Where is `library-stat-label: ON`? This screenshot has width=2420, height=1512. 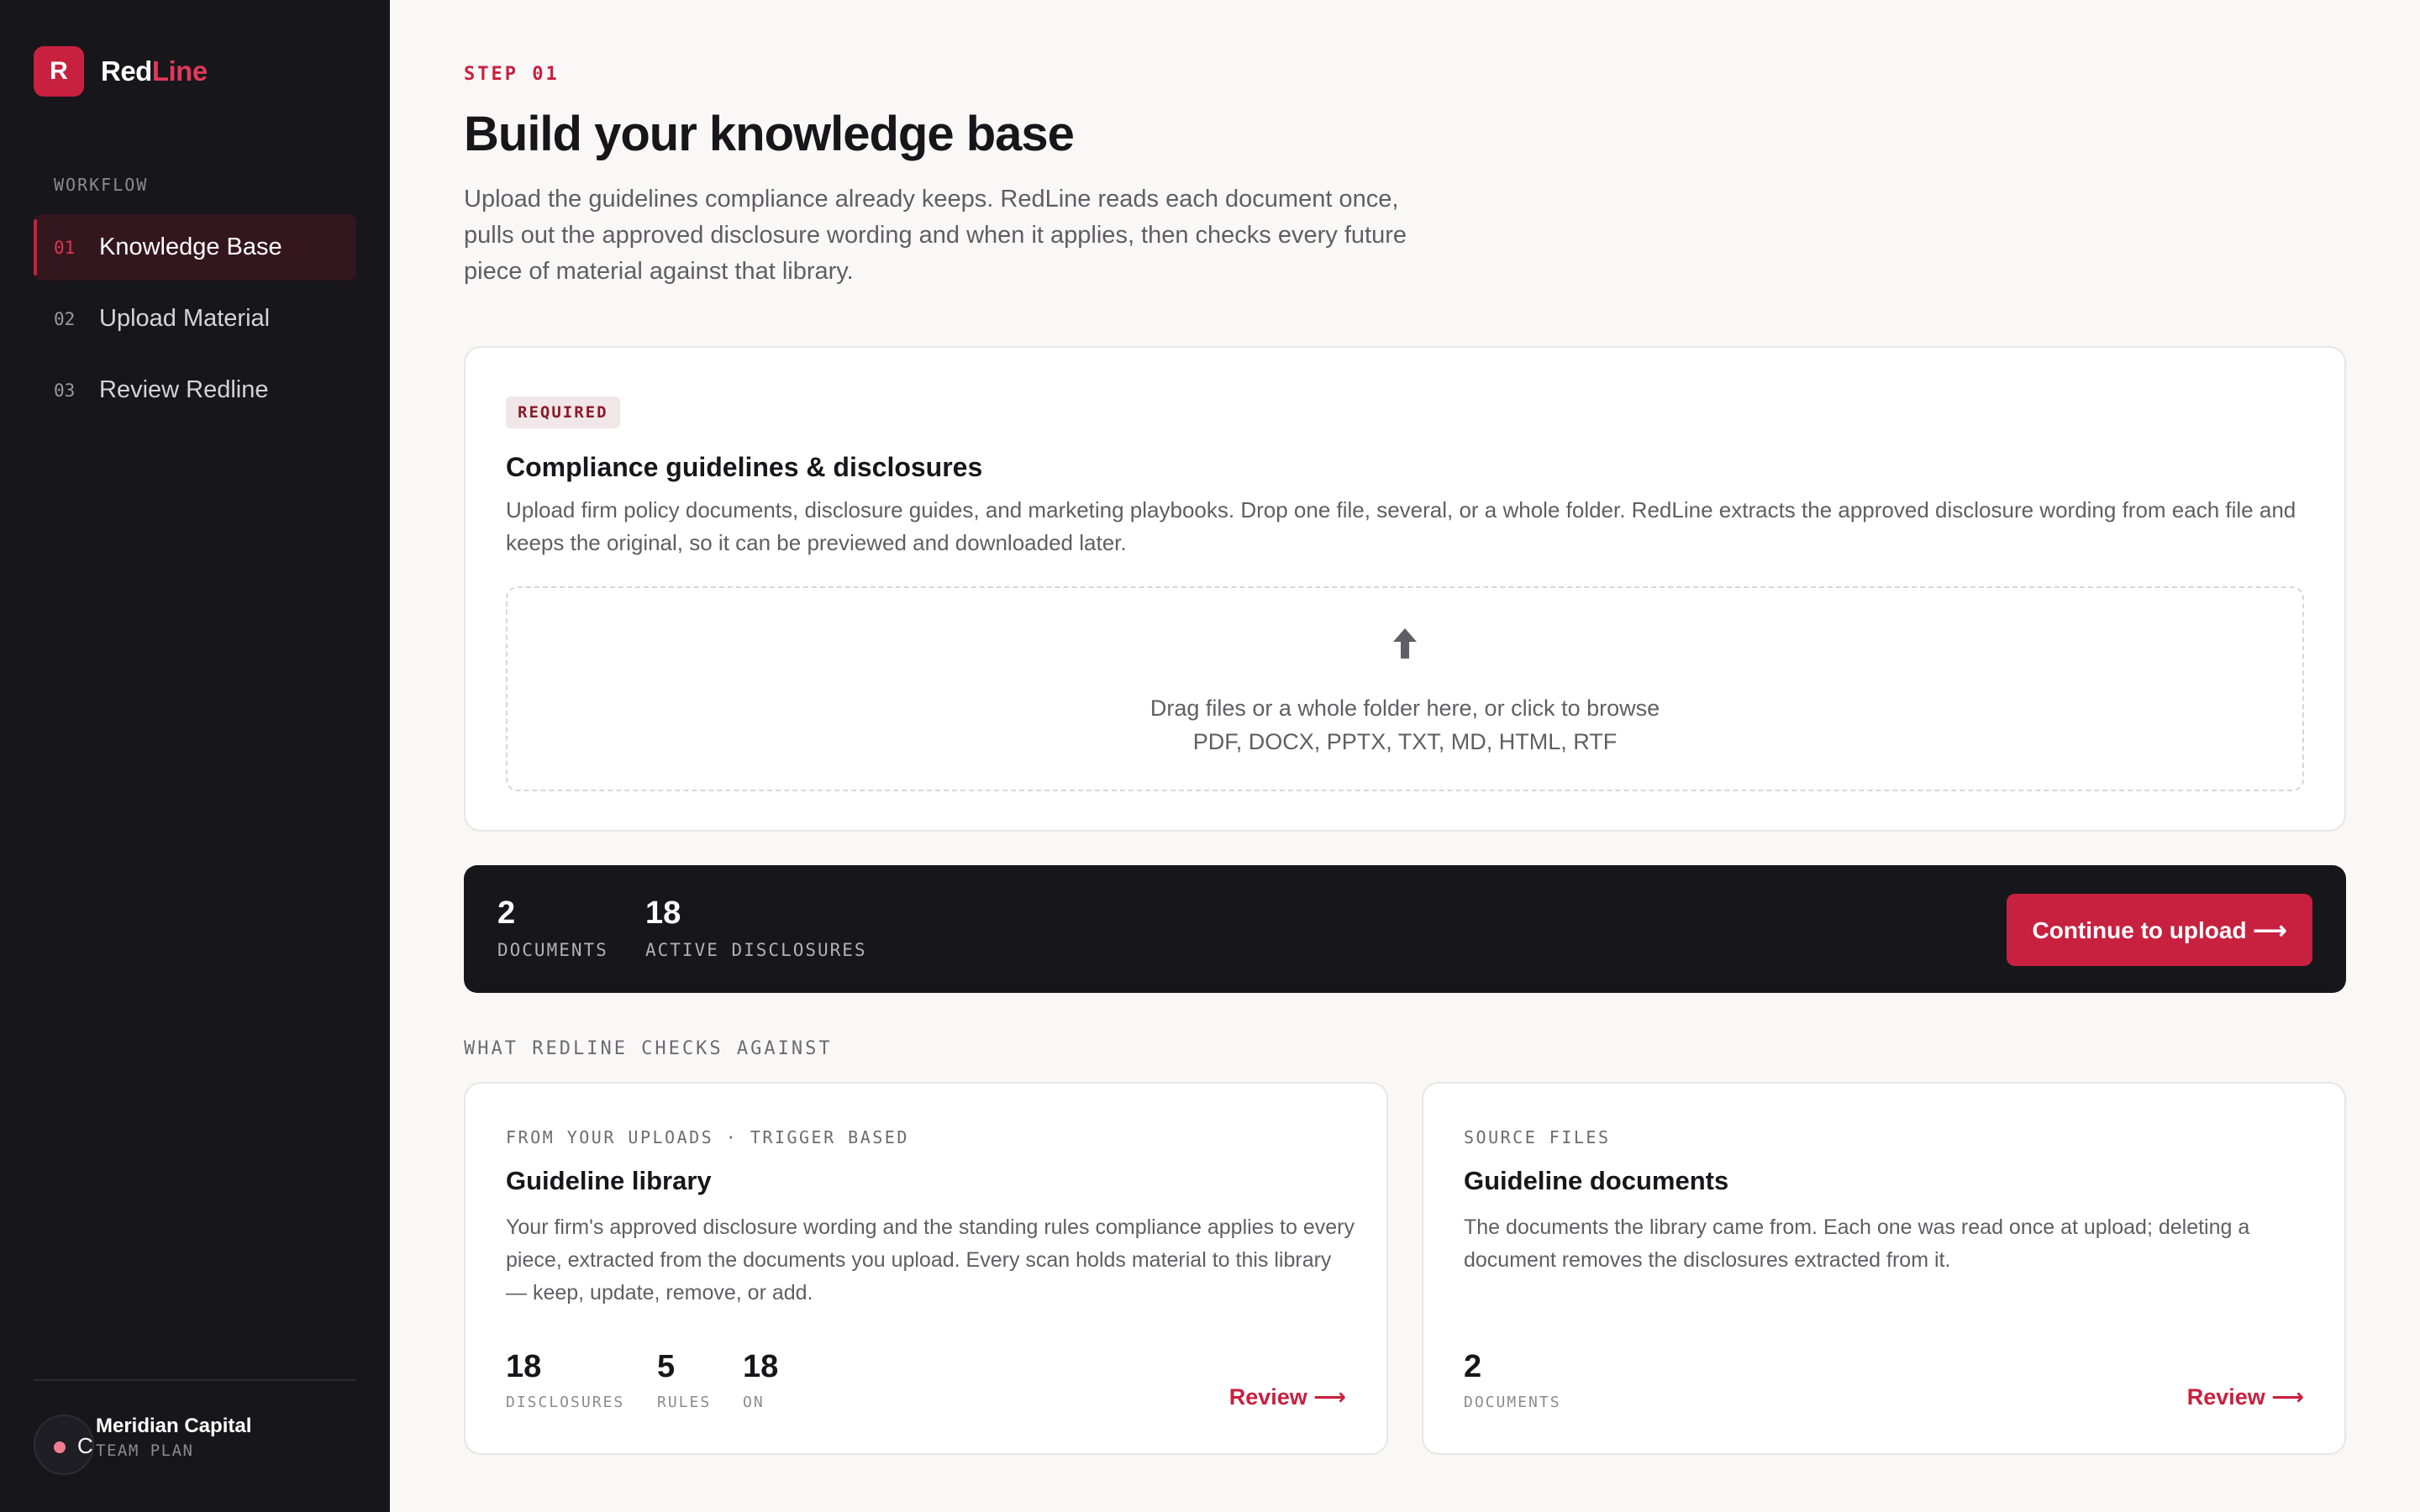 library-stat-label: ON is located at coordinates (754, 1402).